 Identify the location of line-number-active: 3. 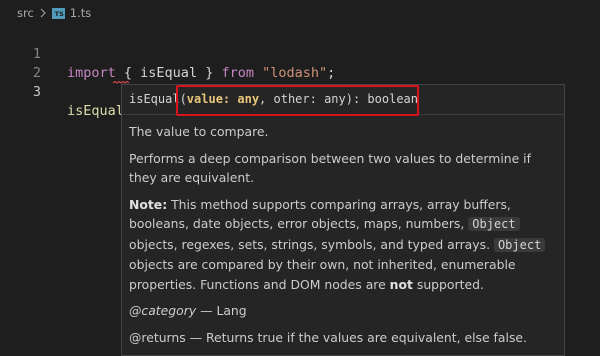
(36, 92).